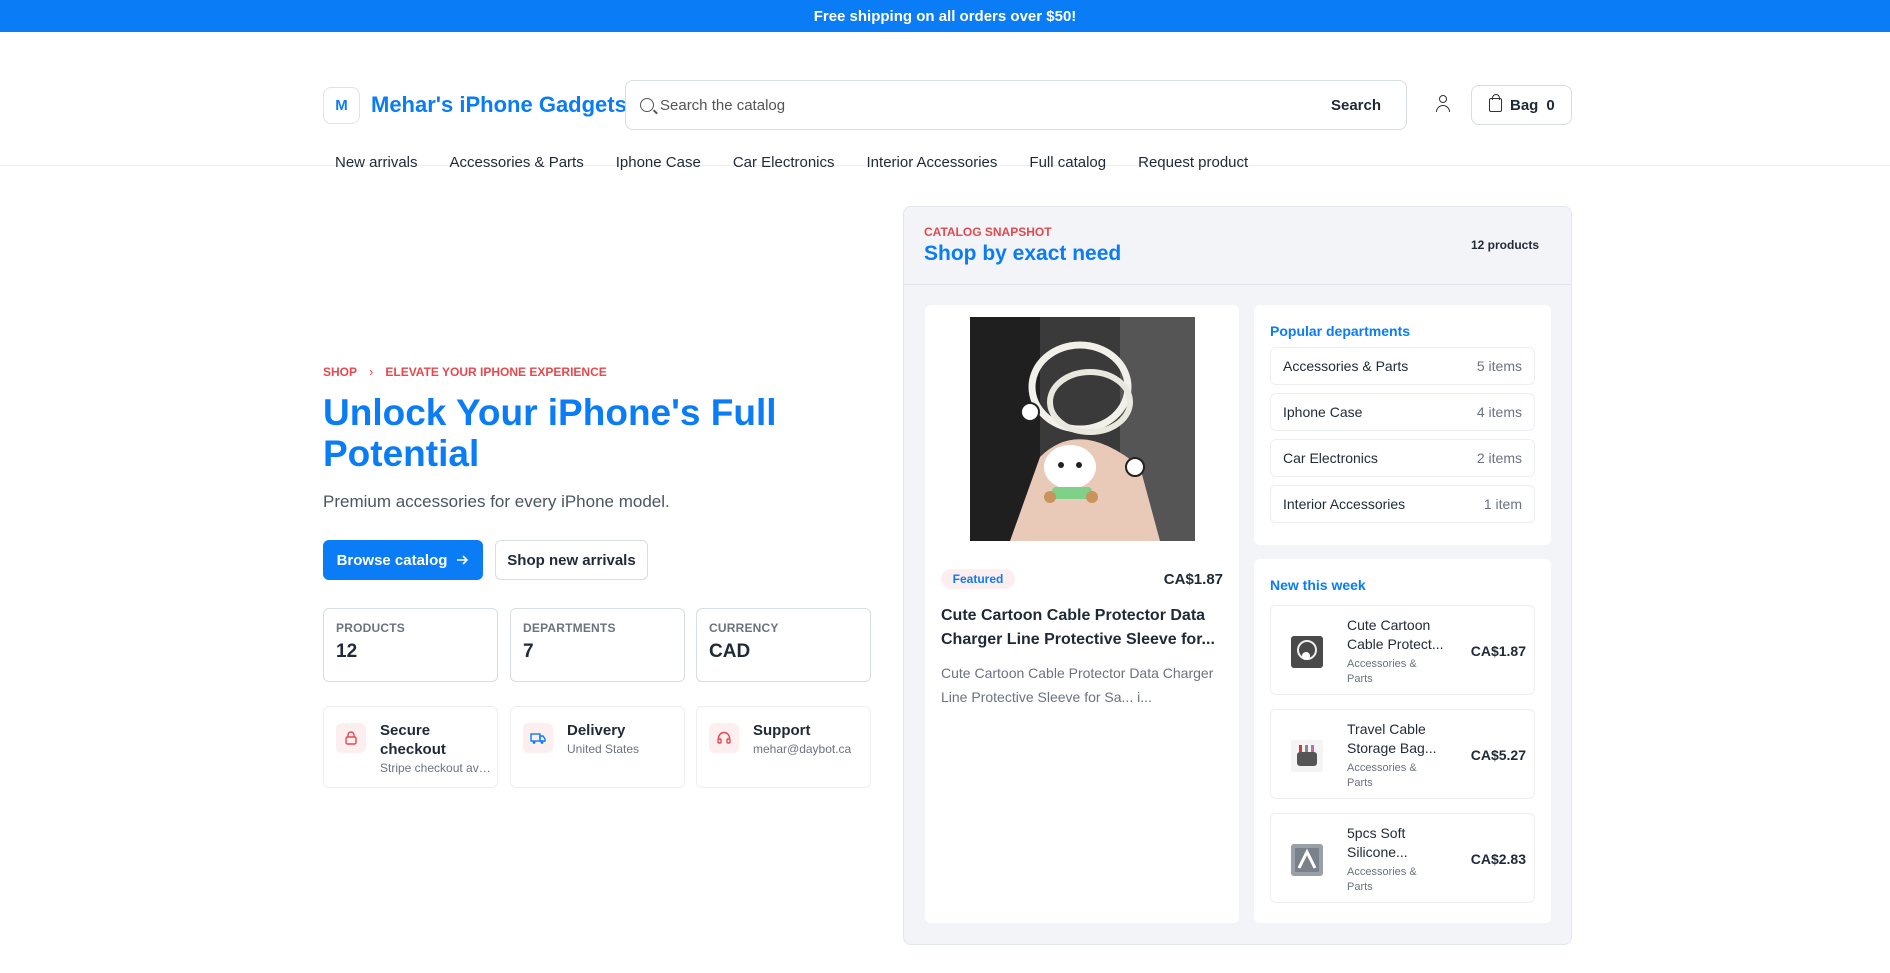 Image resolution: width=1890 pixels, height=973 pixels. I want to click on bag-count: 0, so click(1550, 105).